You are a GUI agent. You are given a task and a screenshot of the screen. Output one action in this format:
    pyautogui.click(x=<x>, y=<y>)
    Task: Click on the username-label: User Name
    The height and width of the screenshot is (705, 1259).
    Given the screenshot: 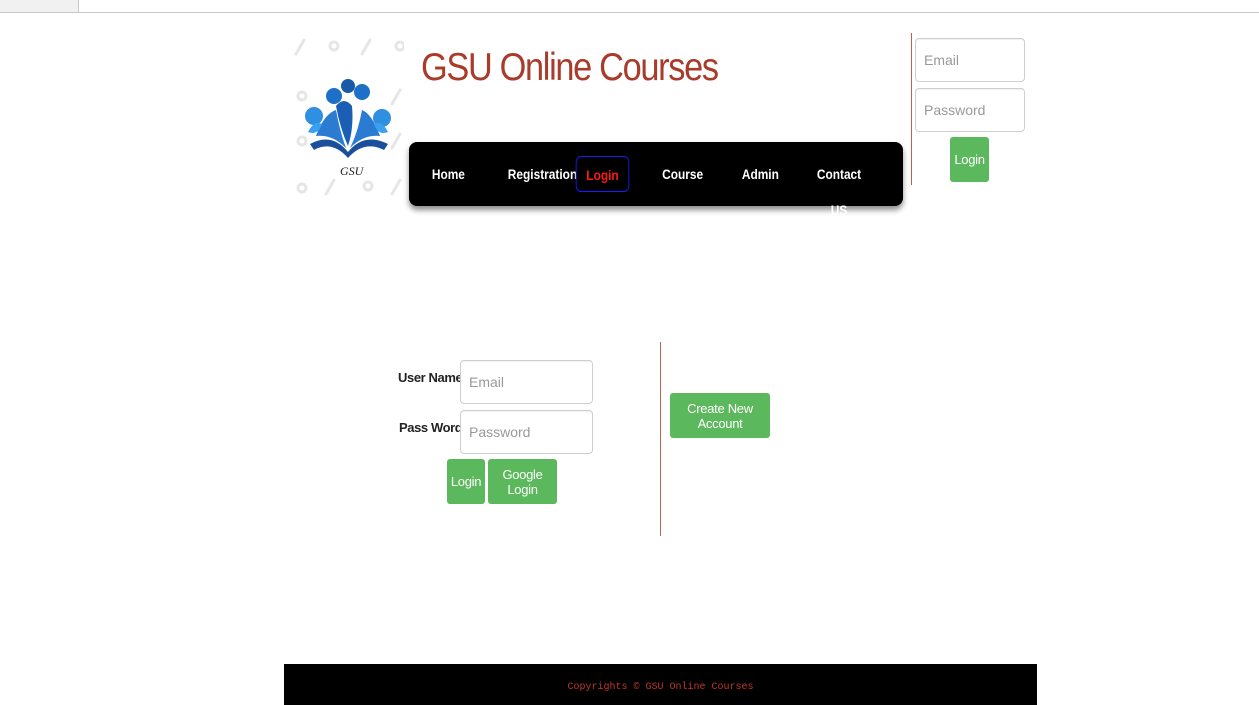 What is the action you would take?
    pyautogui.click(x=430, y=377)
    